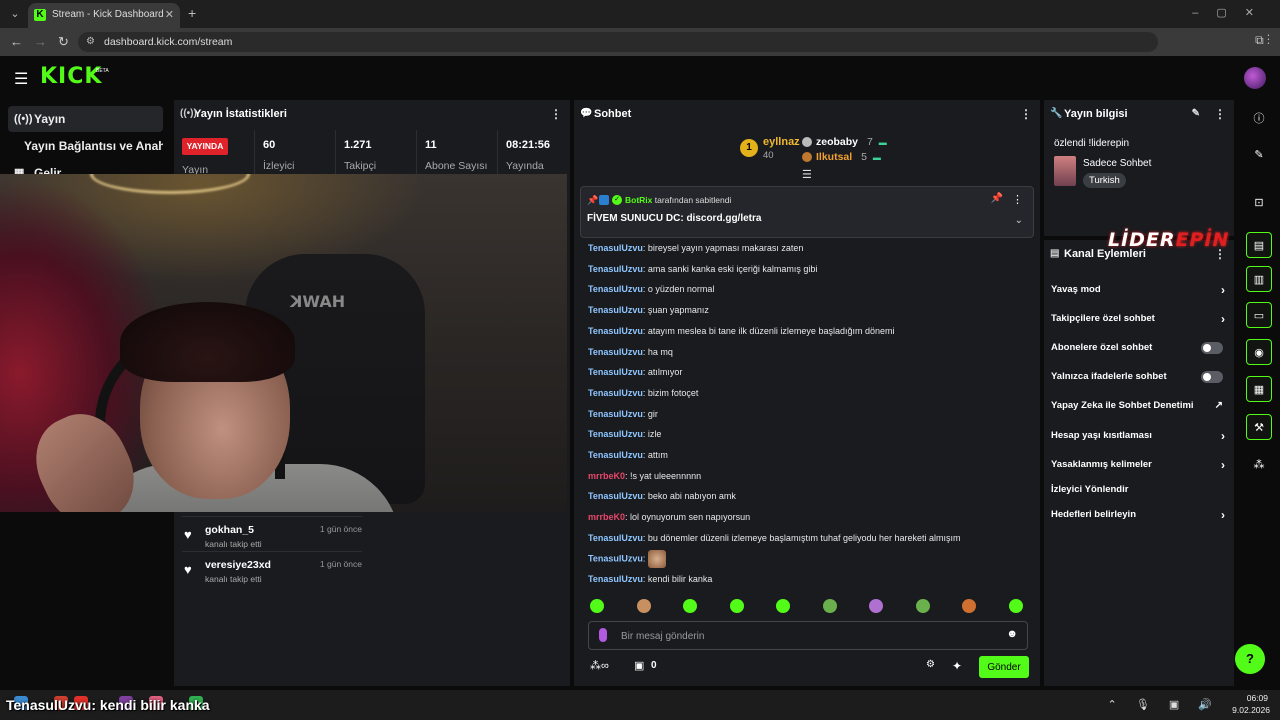 This screenshot has height=720, width=1280. I want to click on live-icon: ◉, so click(1259, 352).